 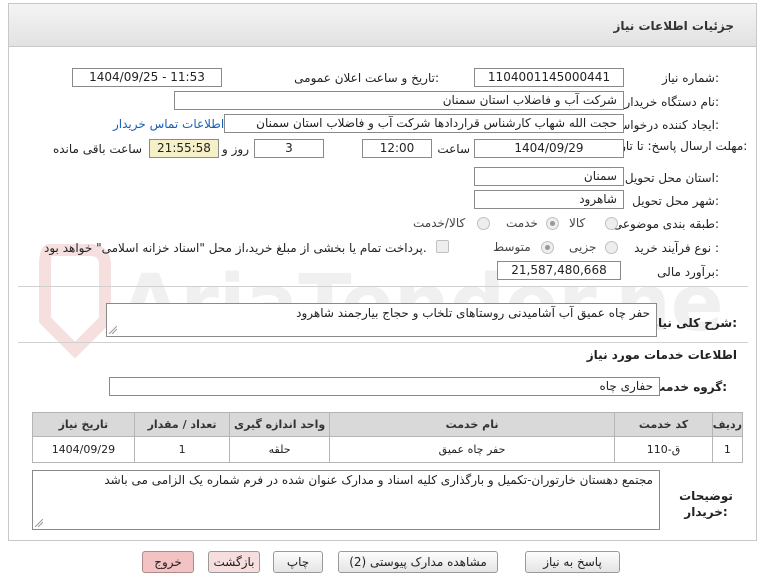 What do you see at coordinates (483, 223) in the screenshot?
I see `category-both-radio` at bounding box center [483, 223].